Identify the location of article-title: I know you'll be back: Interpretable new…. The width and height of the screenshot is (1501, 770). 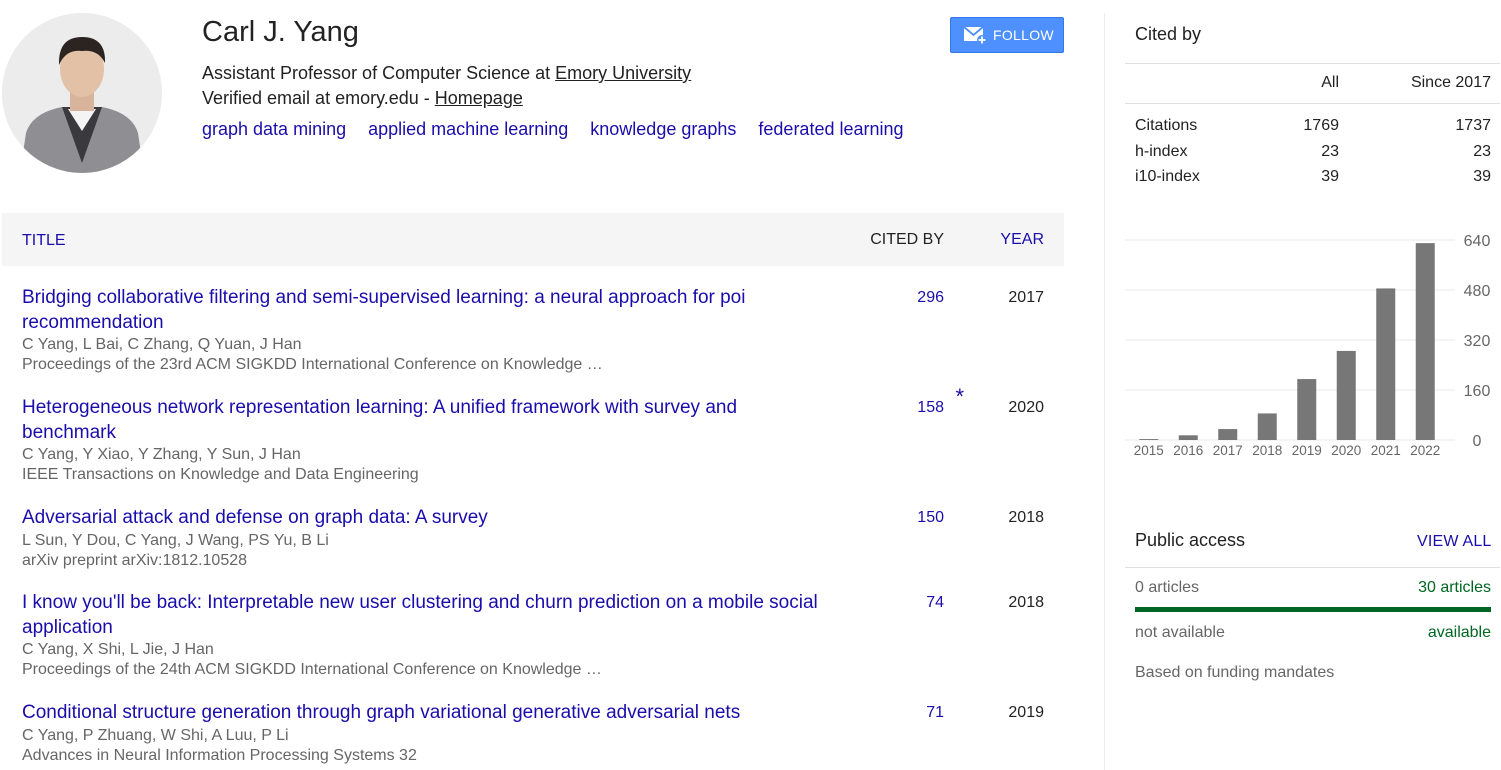
(422, 615).